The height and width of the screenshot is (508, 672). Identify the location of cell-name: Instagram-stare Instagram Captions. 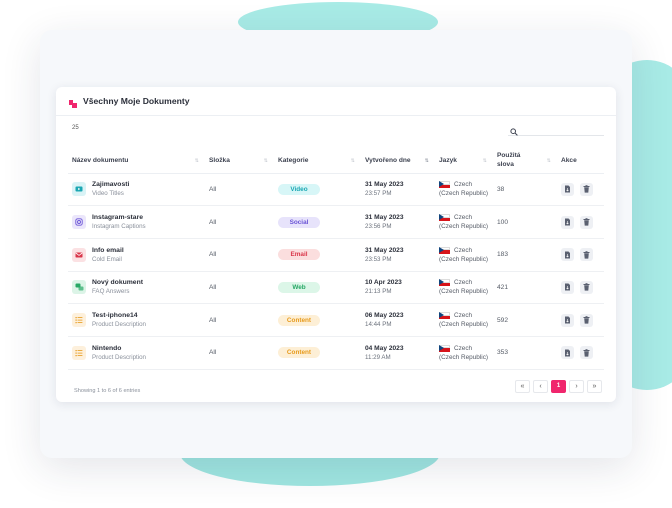
(136, 222).